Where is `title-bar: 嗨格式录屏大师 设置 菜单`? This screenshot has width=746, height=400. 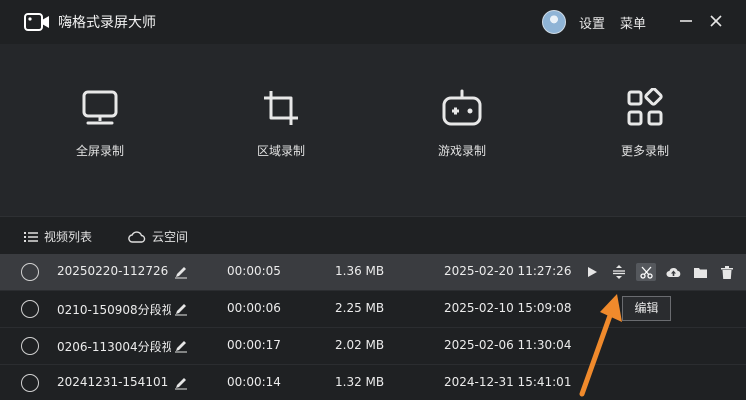 title-bar: 嗨格式录屏大师 设置 菜单 is located at coordinates (373, 22).